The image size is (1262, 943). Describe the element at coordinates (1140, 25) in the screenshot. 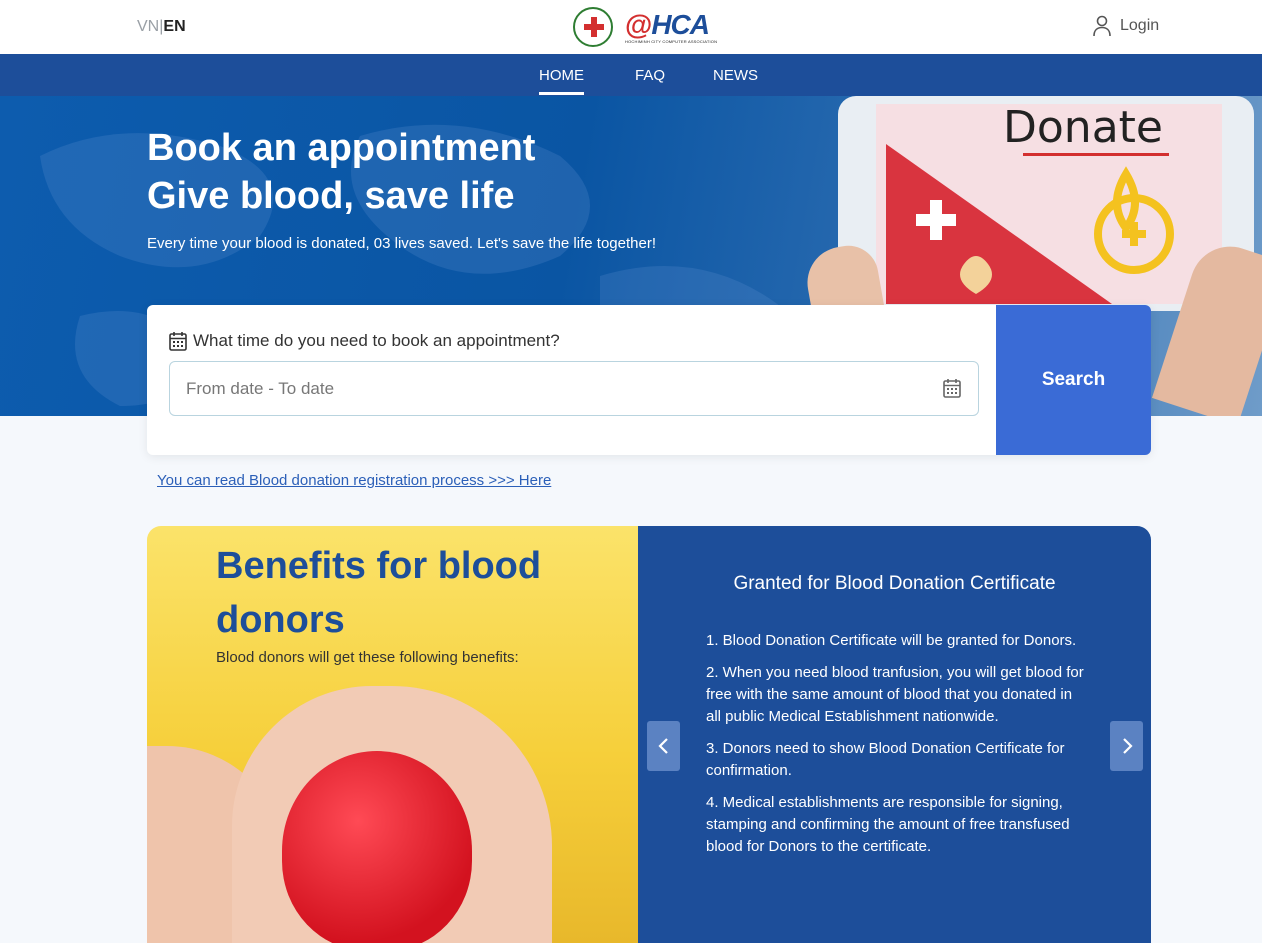

I see `login-label: Login` at that location.